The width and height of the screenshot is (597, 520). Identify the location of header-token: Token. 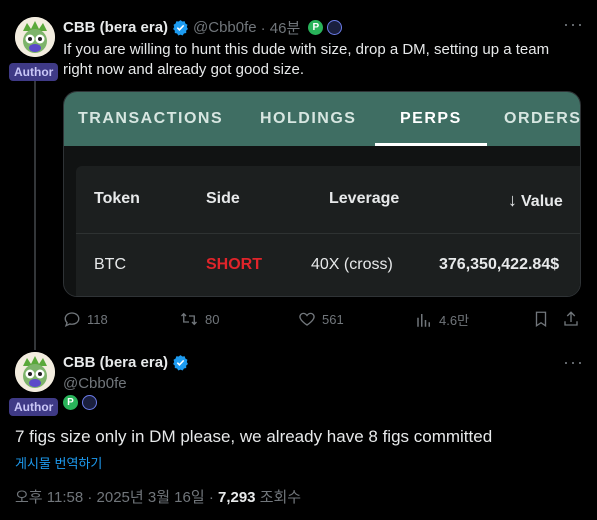
(117, 198).